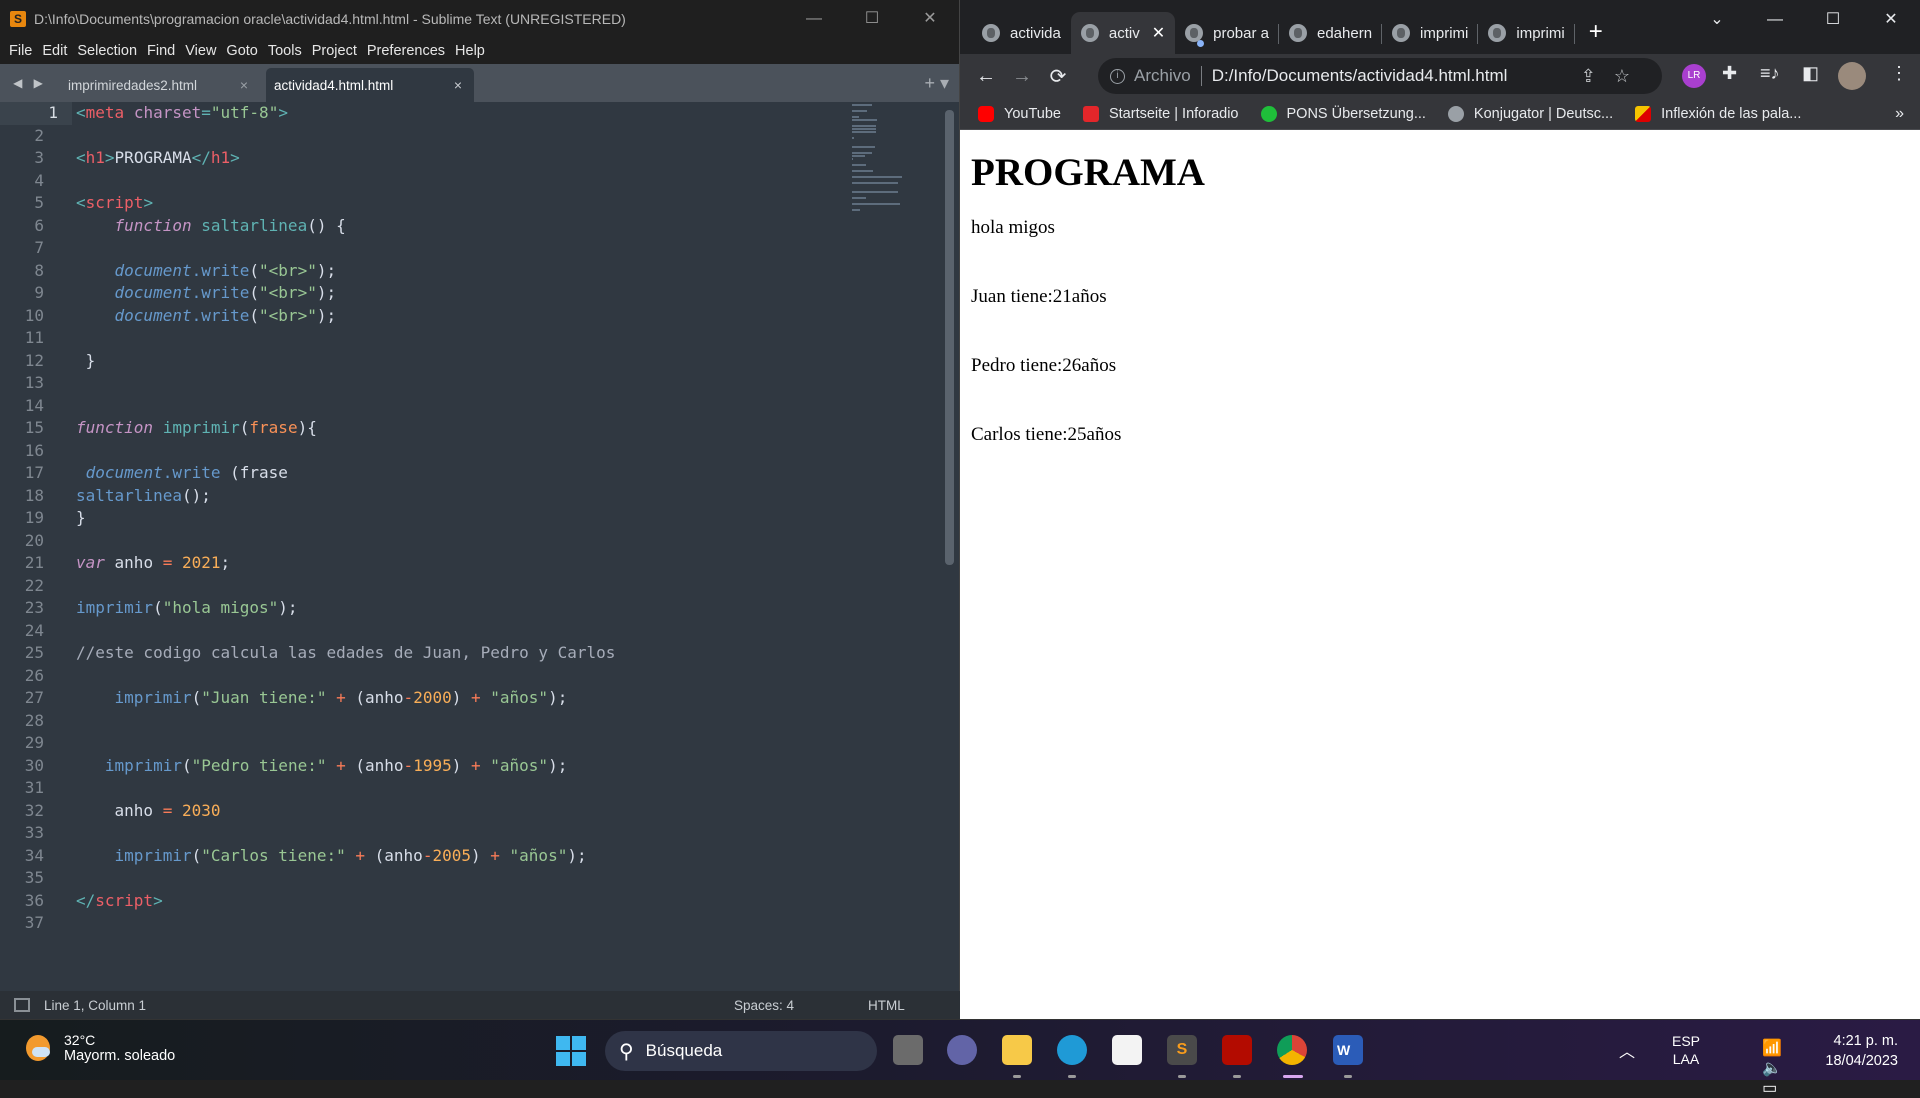  Describe the element at coordinates (30, 83) in the screenshot. I see `tab-nav-arrows-icon: ◀ ▶` at that location.